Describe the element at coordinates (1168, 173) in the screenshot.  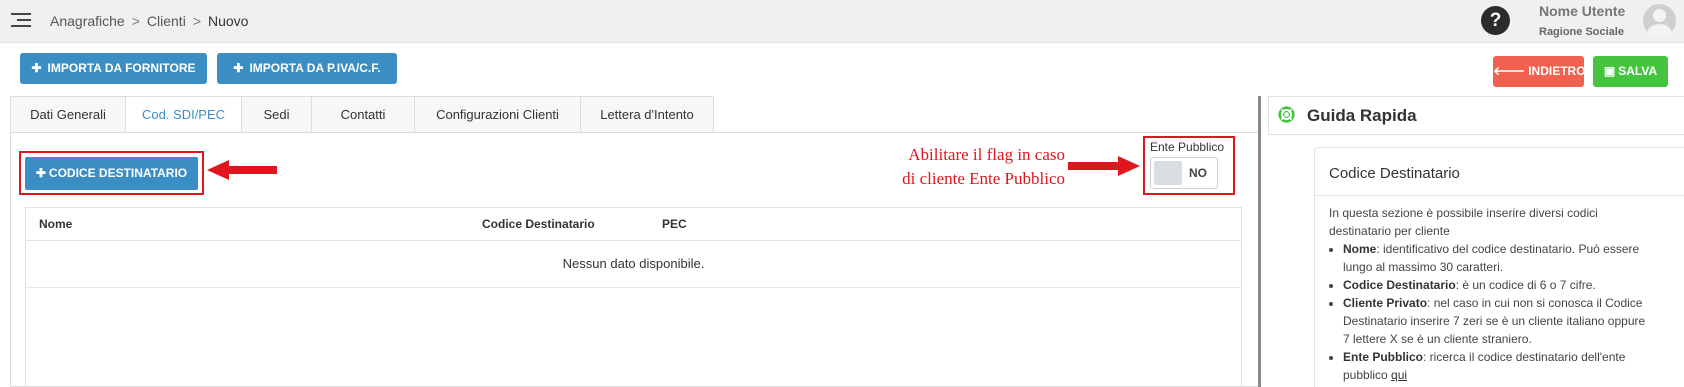
I see `toggle-knob` at that location.